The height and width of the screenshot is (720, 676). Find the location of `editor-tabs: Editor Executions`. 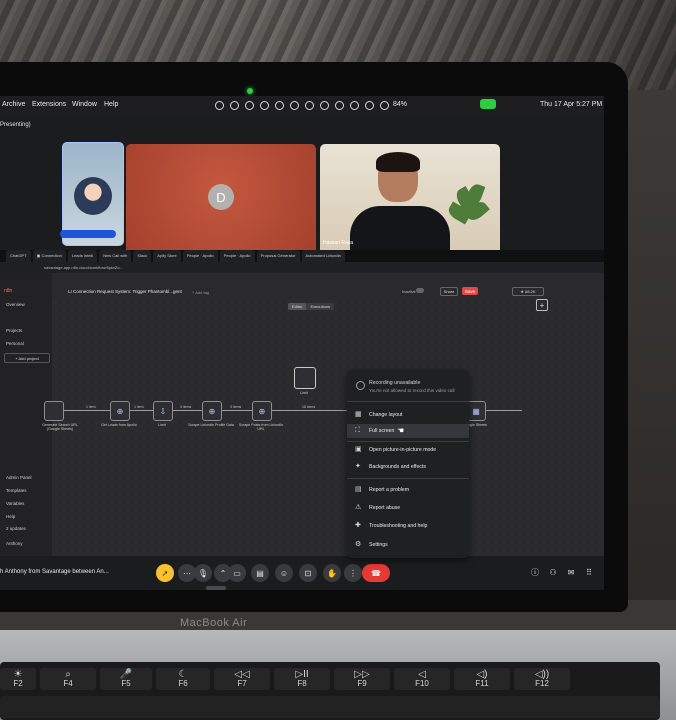

editor-tabs: Editor Executions is located at coordinates (311, 306).